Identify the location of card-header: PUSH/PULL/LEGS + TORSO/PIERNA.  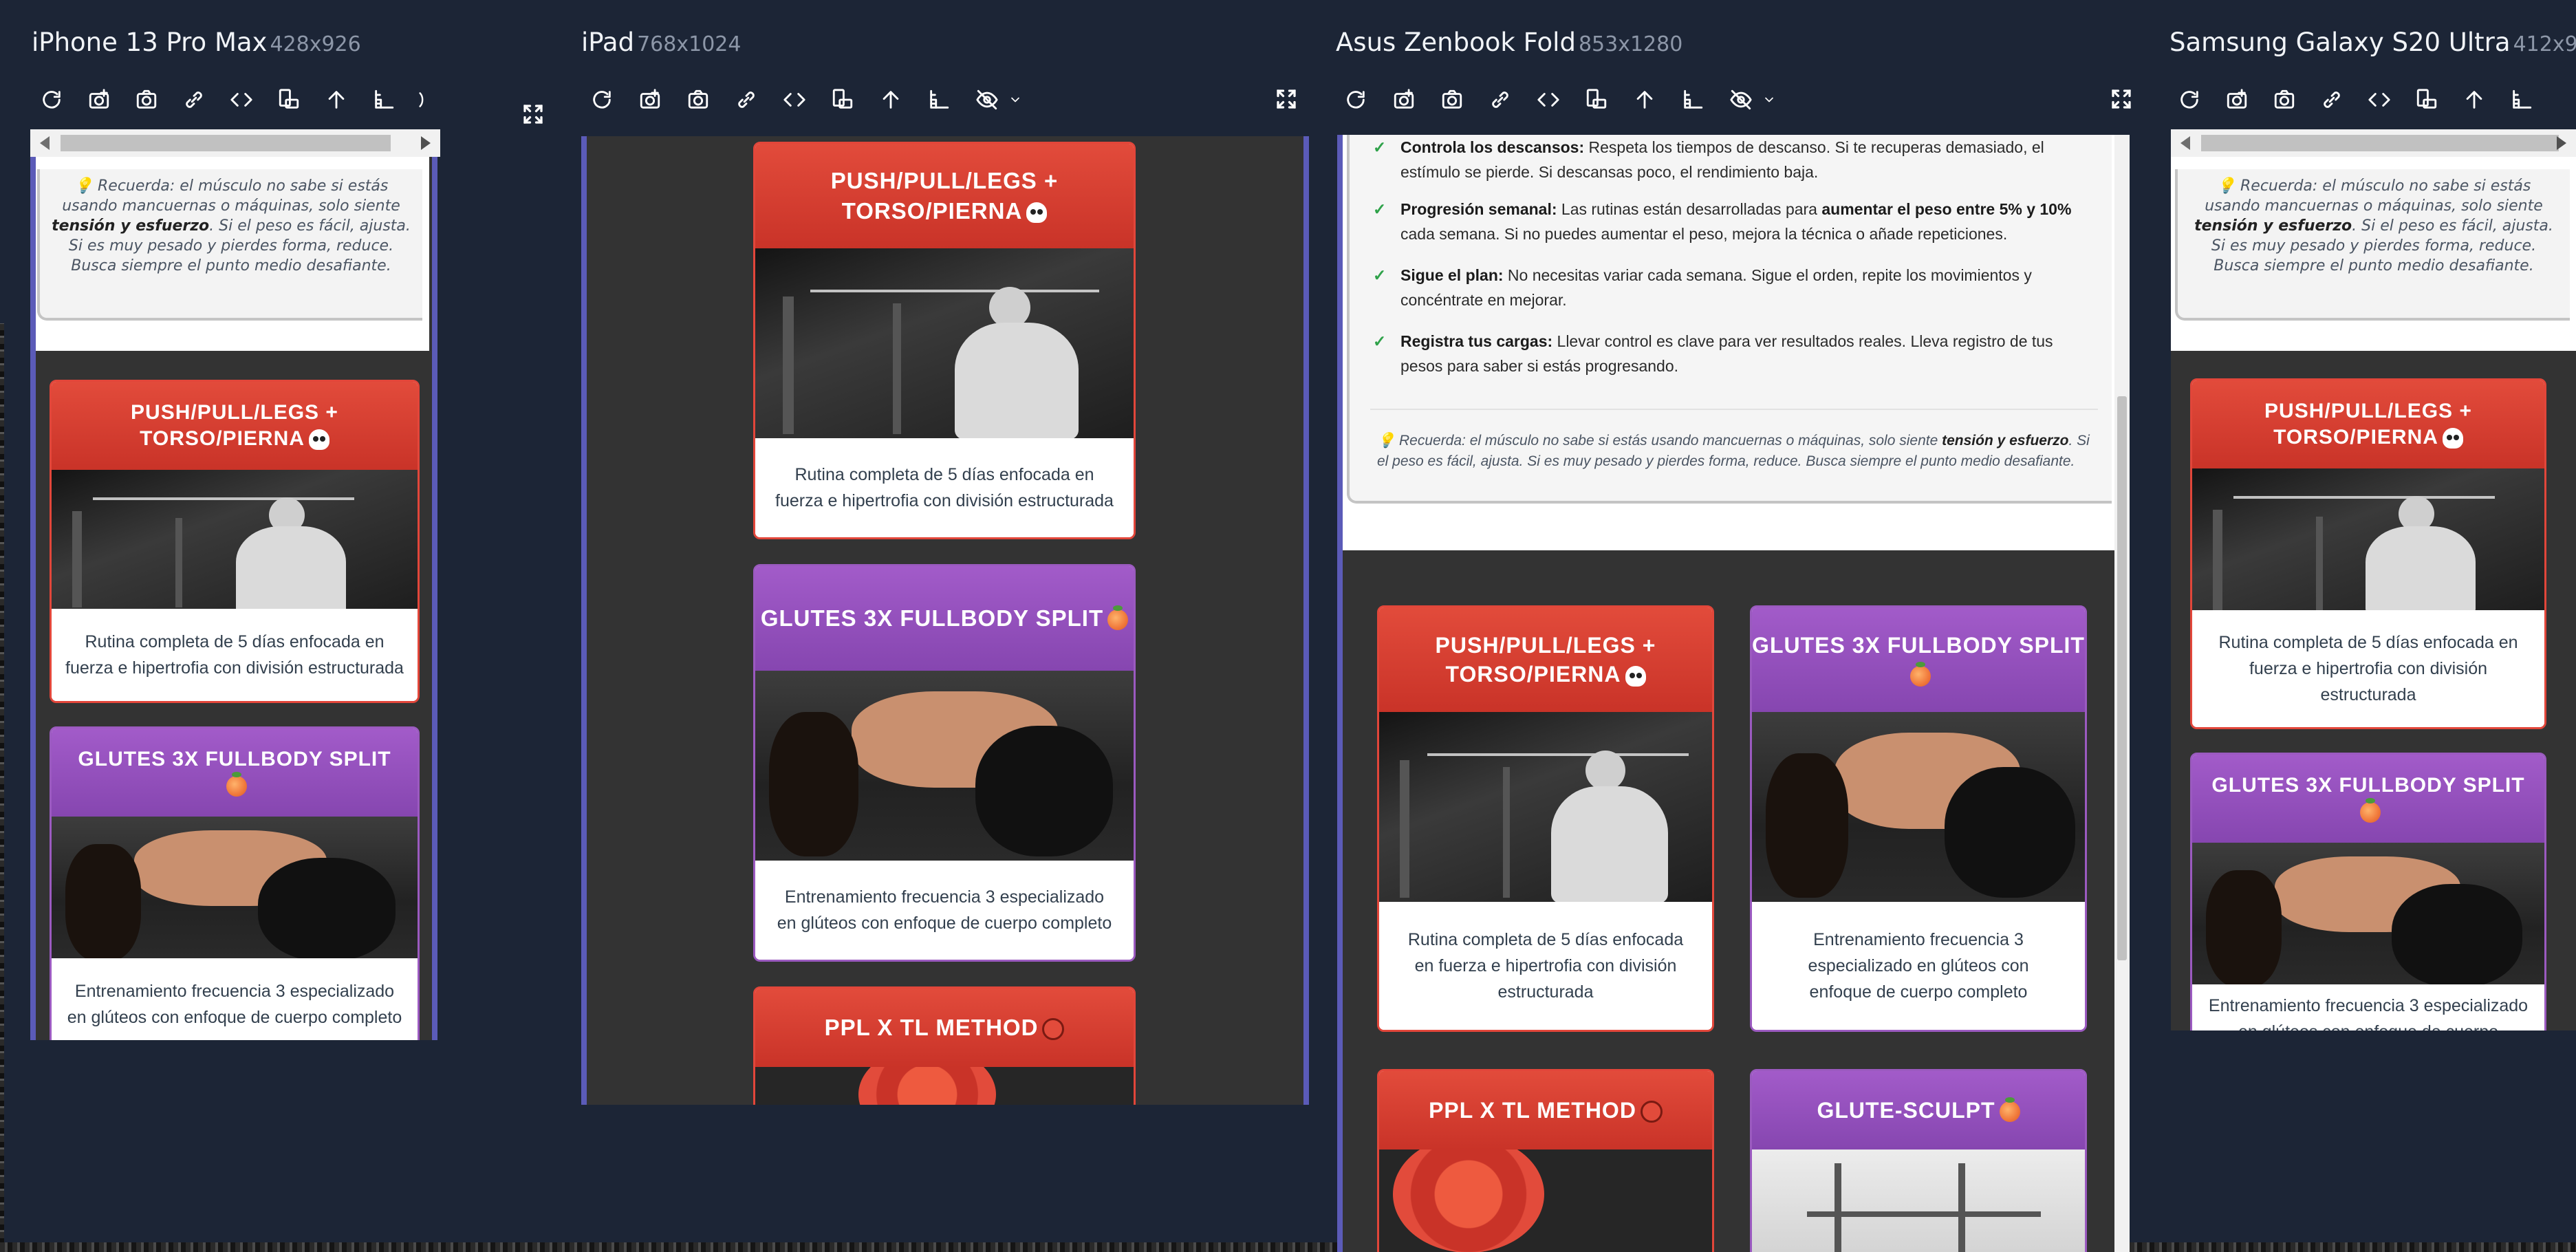
(235, 426).